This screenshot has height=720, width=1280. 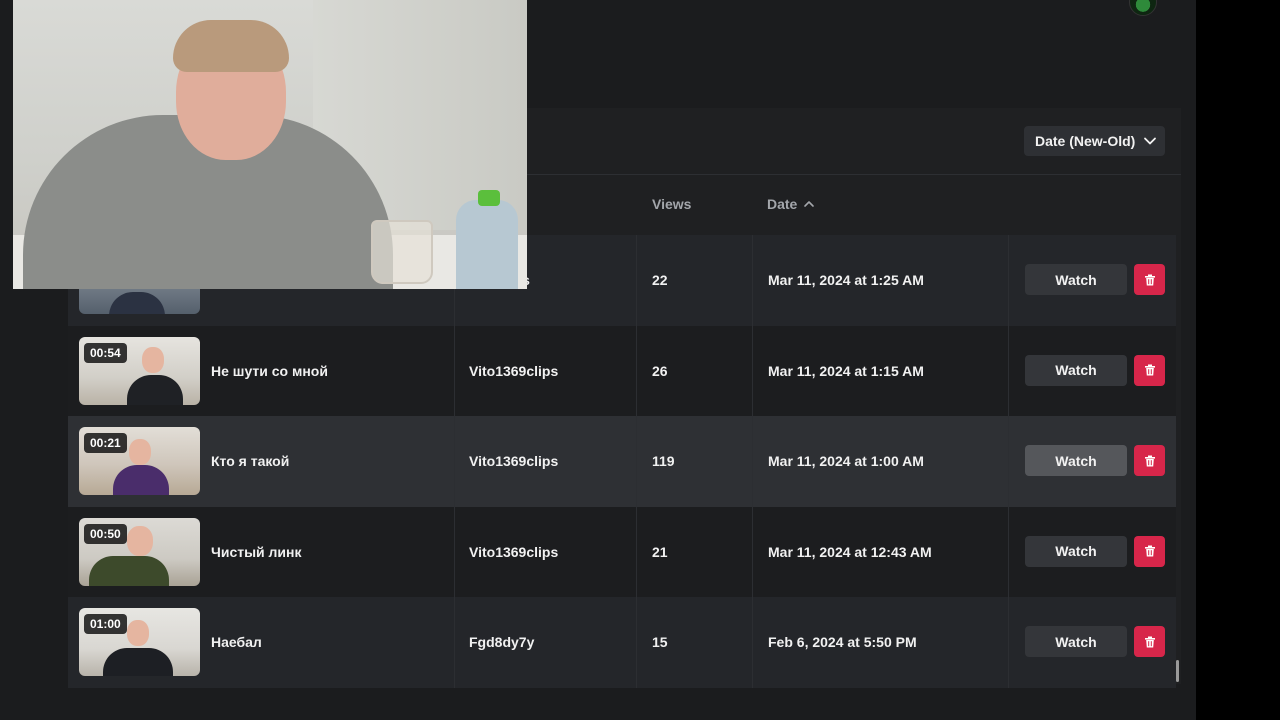 I want to click on clip-date: Feb 6, 2024 at 5:50 PM, so click(x=842, y=642).